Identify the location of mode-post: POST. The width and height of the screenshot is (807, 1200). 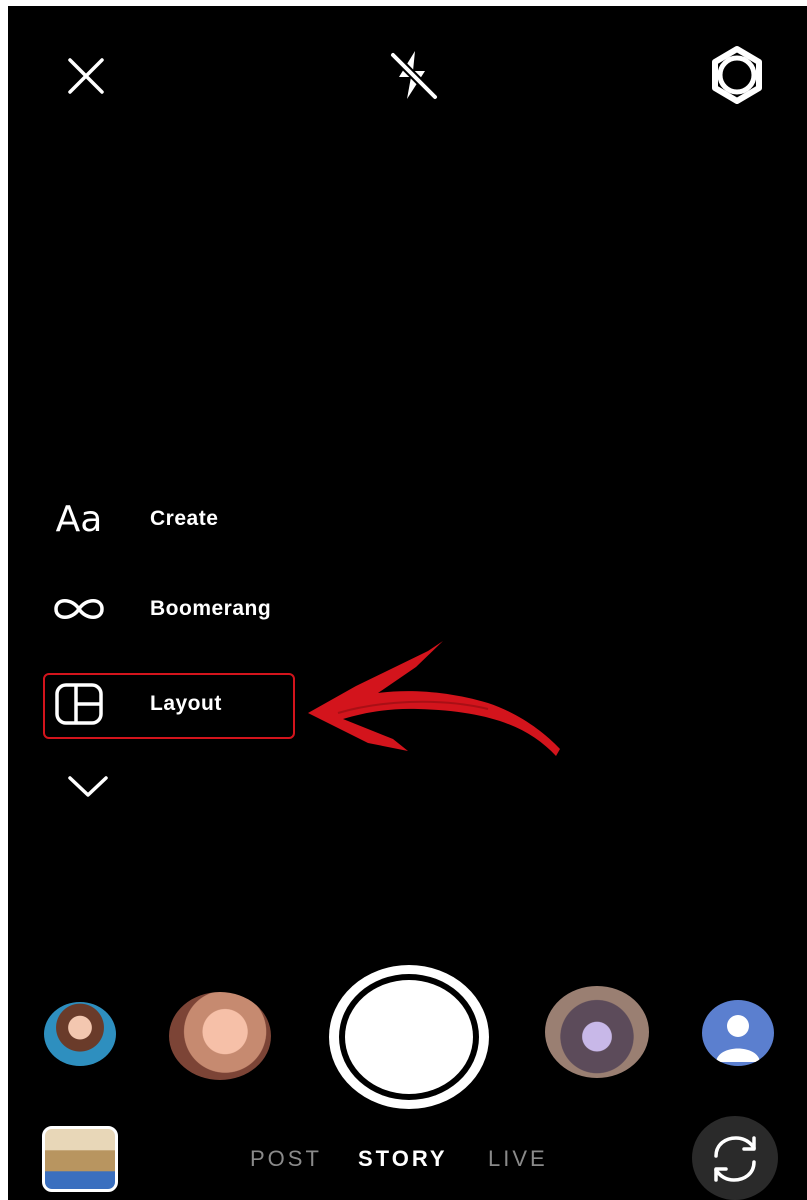
(286, 1159).